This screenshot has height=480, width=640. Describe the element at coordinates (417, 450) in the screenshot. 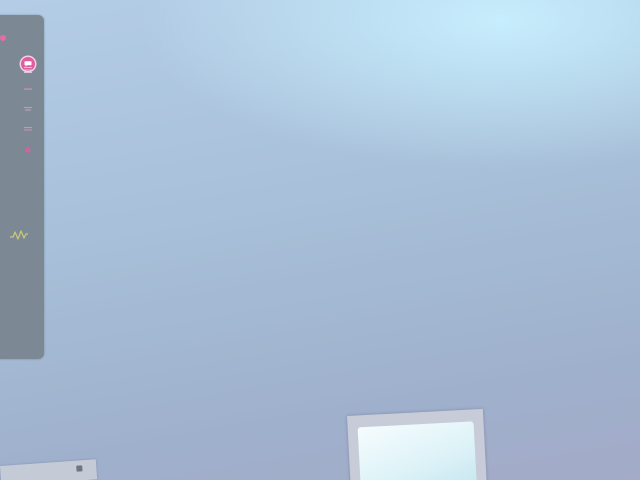

I see `window-pane` at that location.